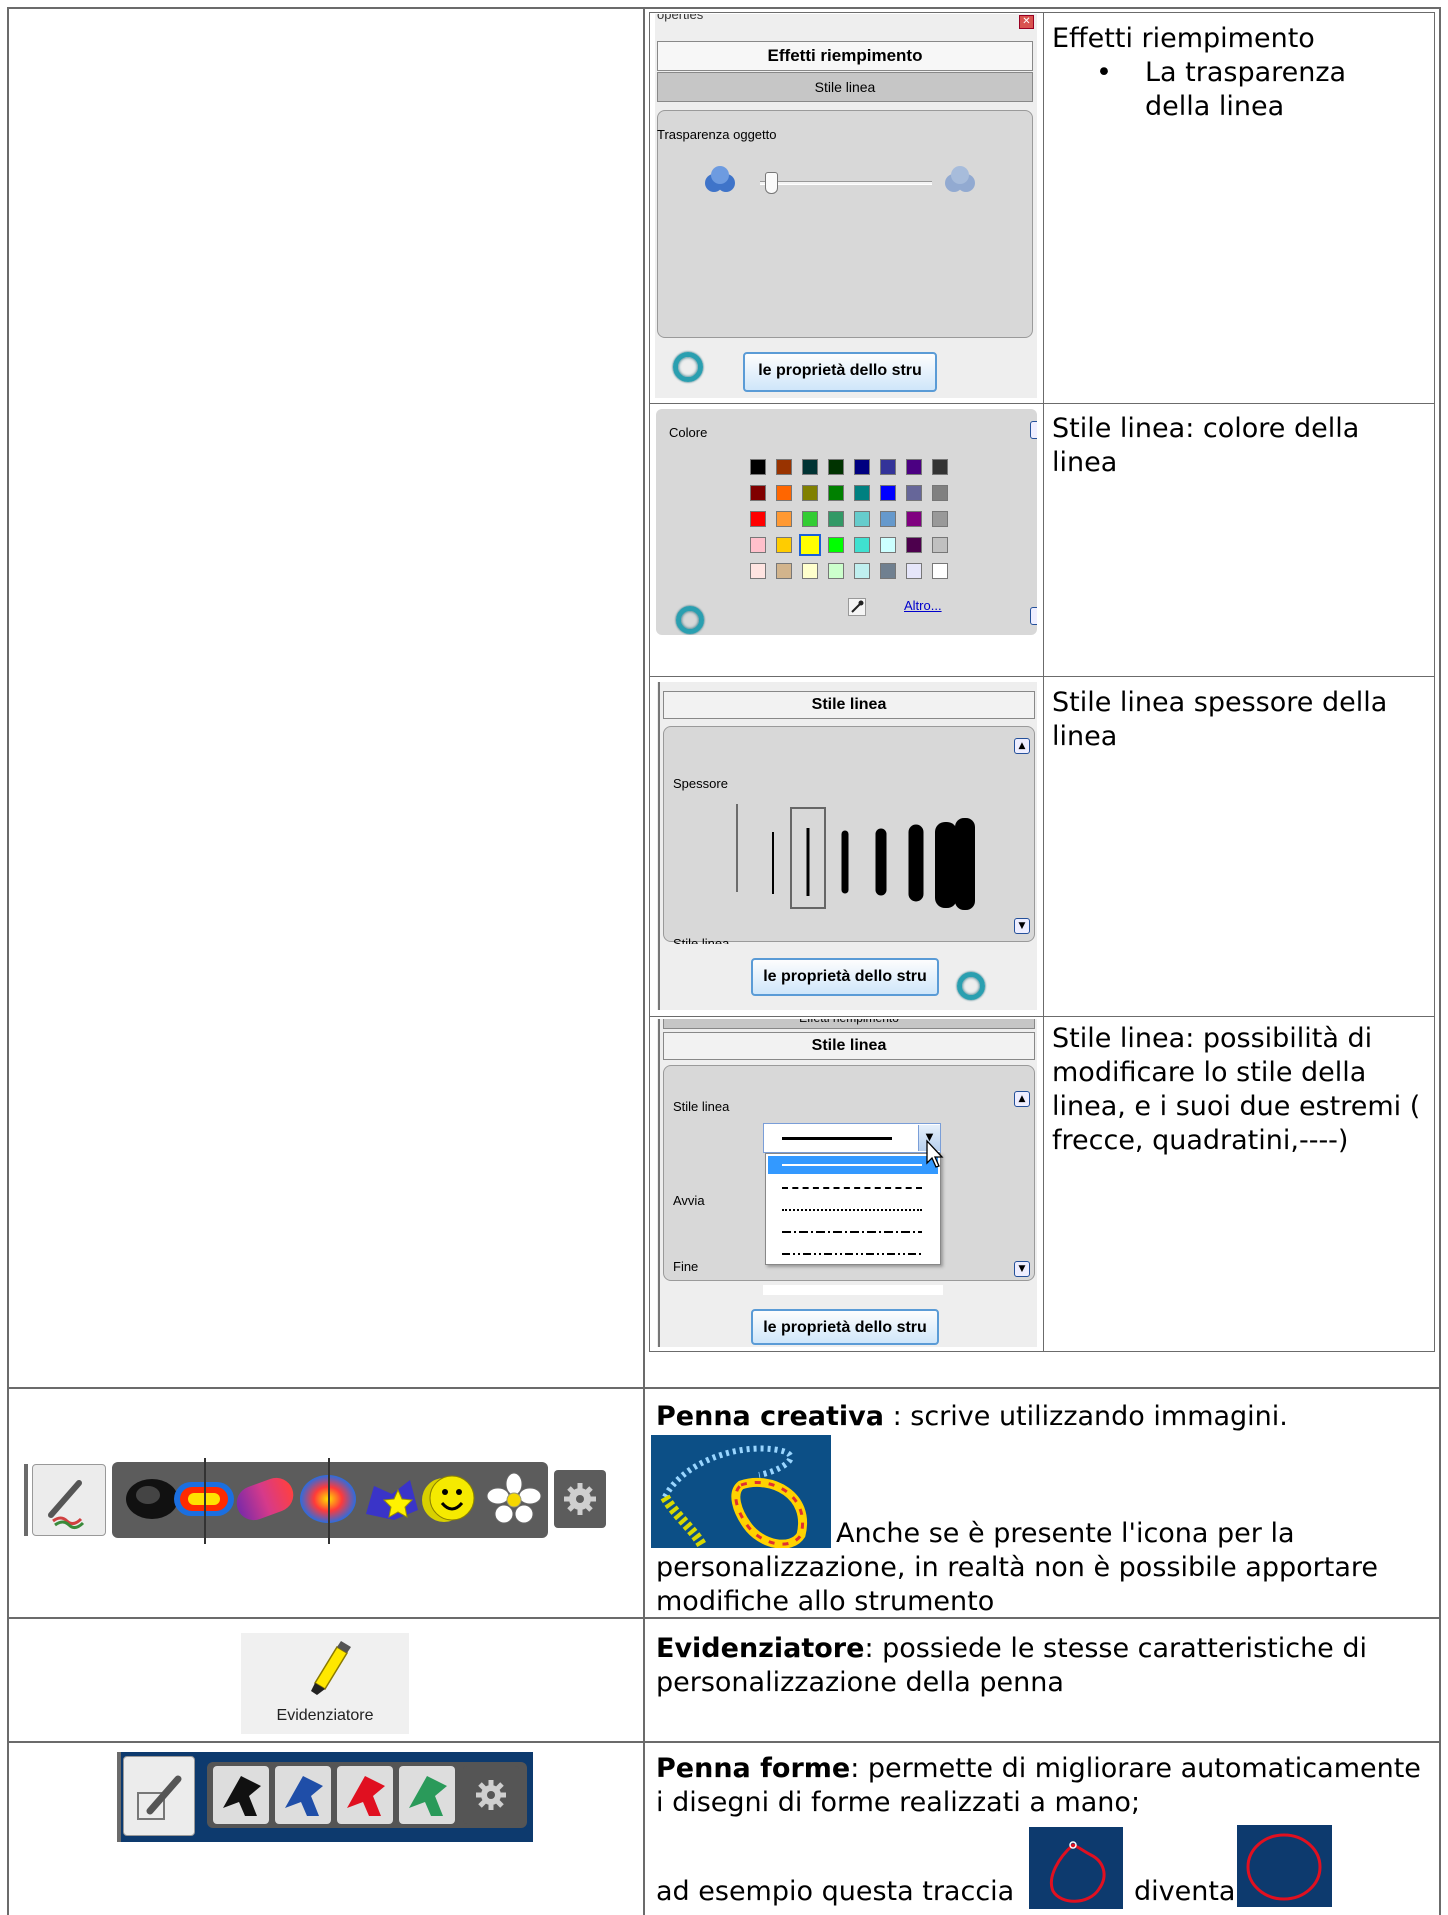  I want to click on blue-shape-brush-icon, so click(303, 1795).